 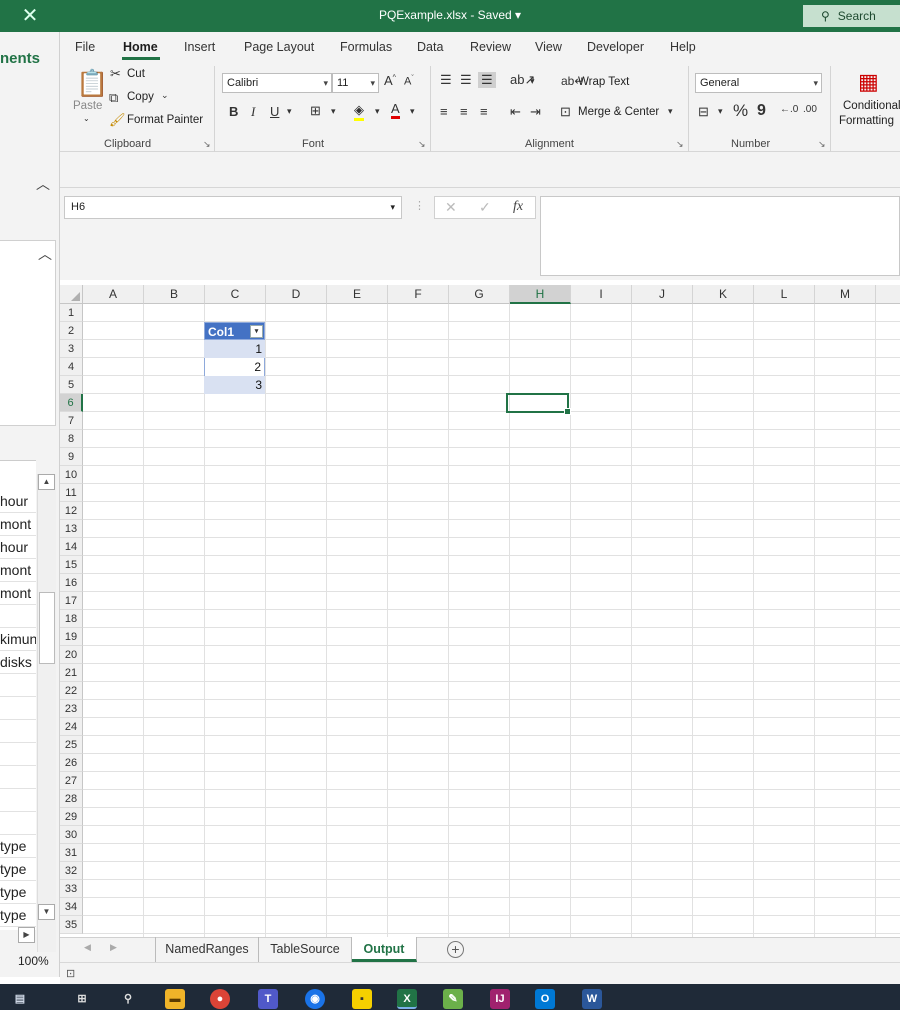 What do you see at coordinates (390, 80) in the screenshot?
I see `increase-font-icon: A^` at bounding box center [390, 80].